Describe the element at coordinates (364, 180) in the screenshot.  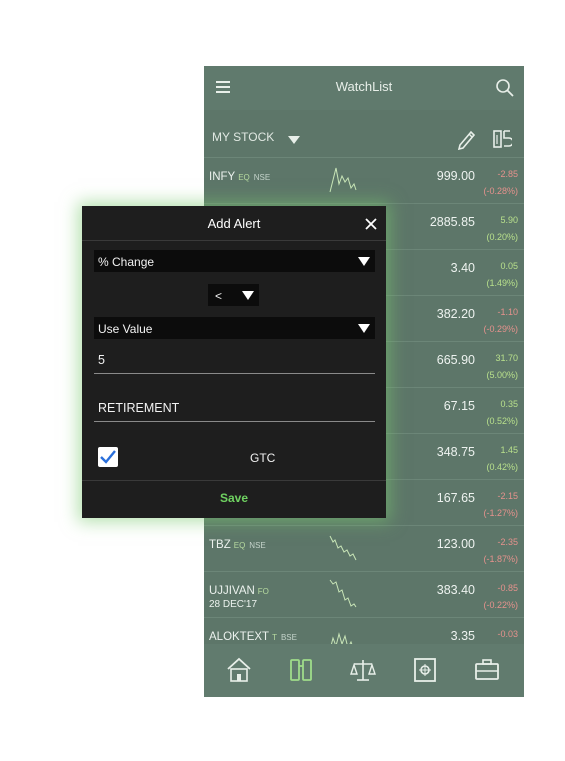
I see `stock-row: INFY EQ NSE 999.00 -2.85 (-0.28%)` at that location.